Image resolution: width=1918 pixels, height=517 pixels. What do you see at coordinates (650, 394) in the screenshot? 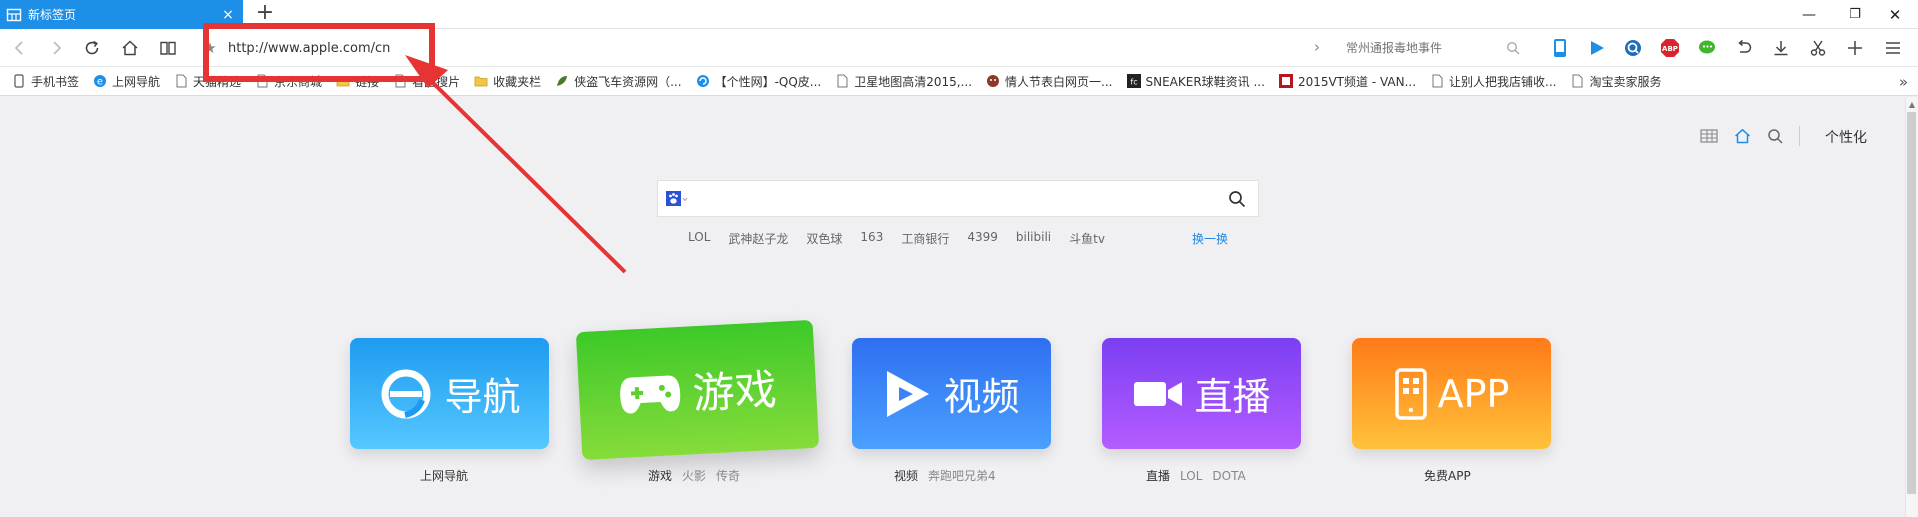
I see `gamepad-icon` at bounding box center [650, 394].